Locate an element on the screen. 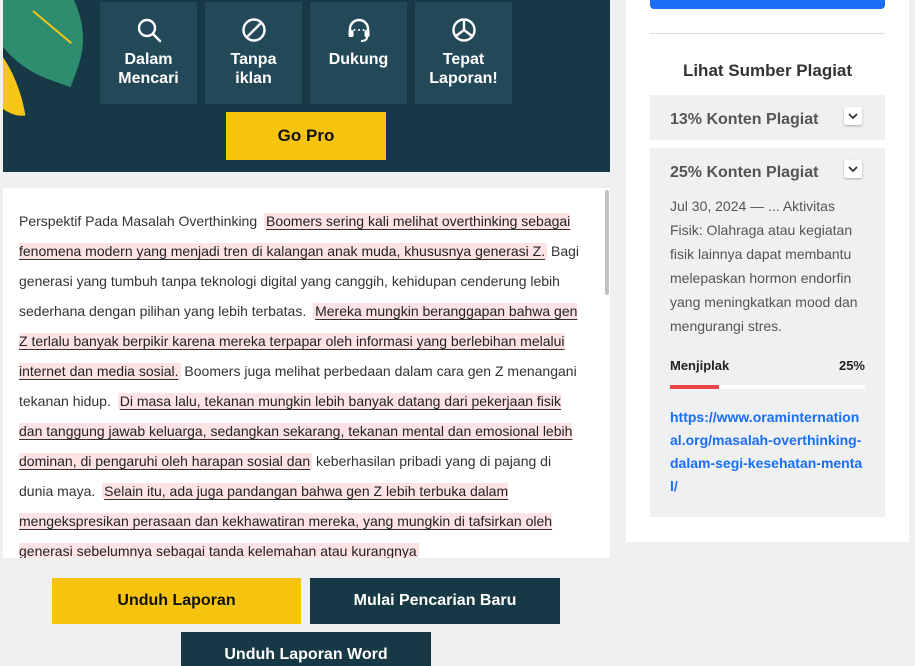  feature-label: iklan is located at coordinates (253, 78).